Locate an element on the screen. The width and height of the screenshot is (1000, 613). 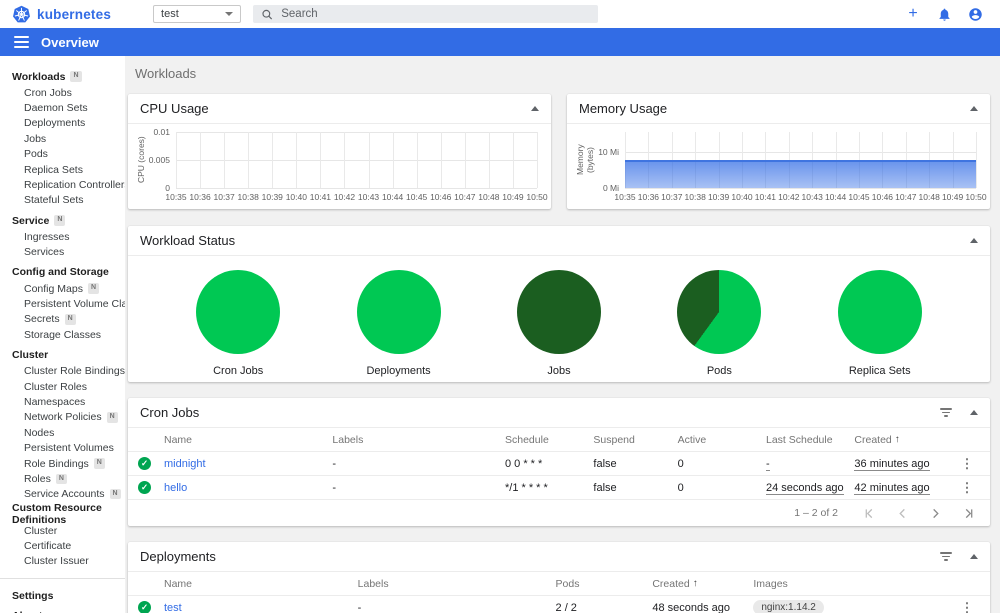
sidebar-item-replica-sets: Replica Sets is located at coordinates (62, 169).